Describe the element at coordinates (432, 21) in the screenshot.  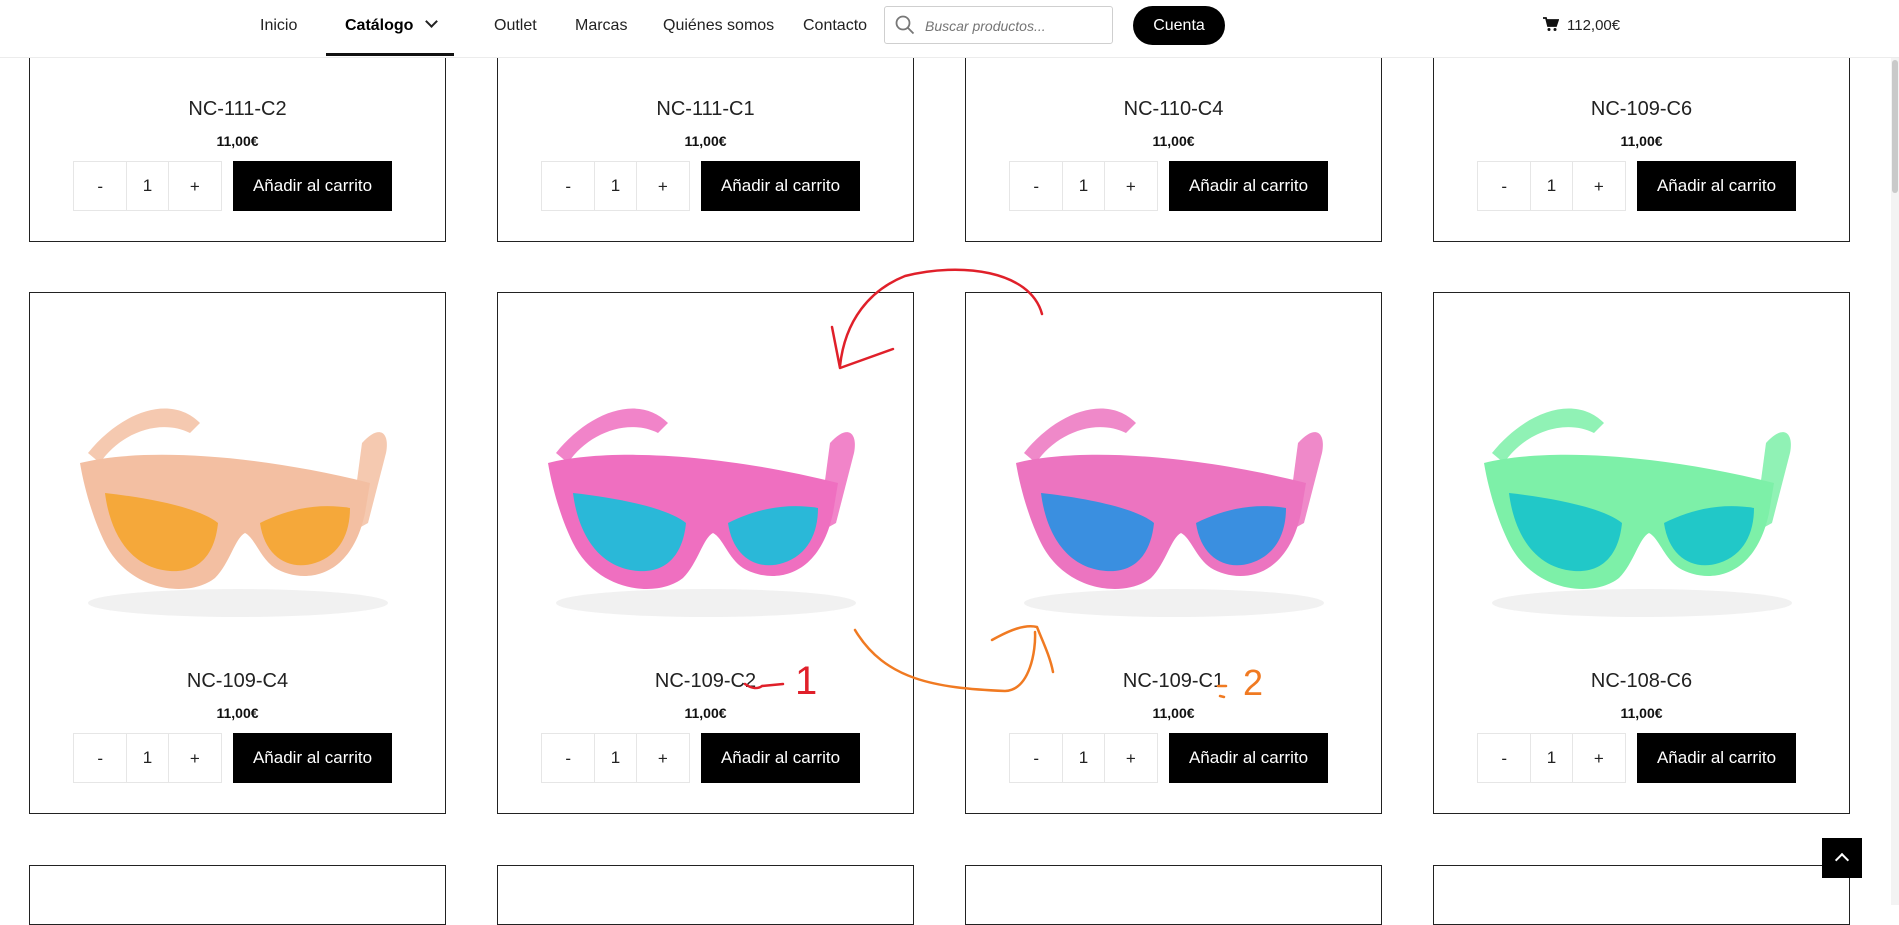
I see `chevron-down-icon` at that location.